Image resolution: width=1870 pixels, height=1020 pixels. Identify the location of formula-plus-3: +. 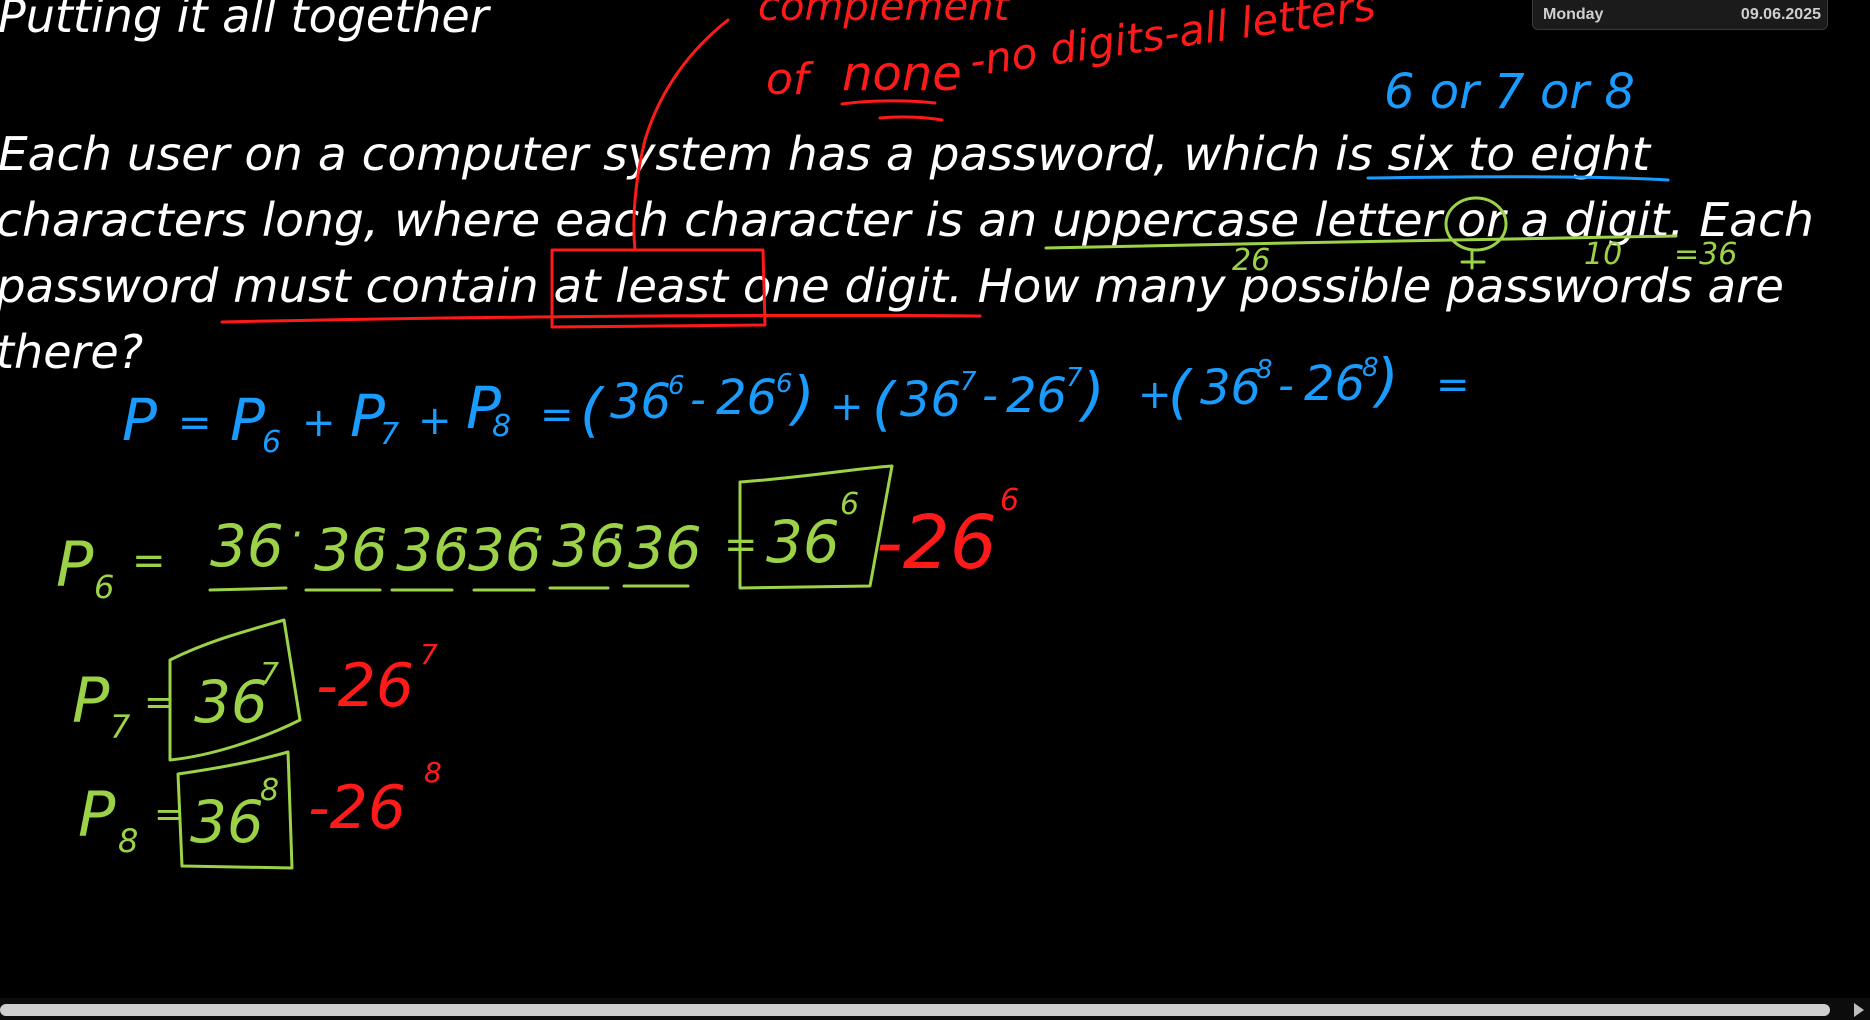
(847, 407).